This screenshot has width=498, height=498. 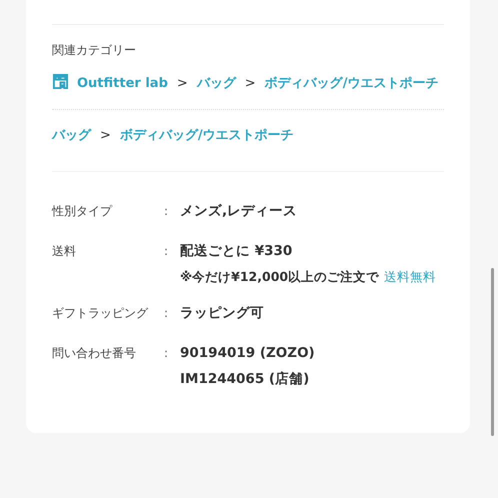 I want to click on detail-value: ラッピング可, so click(x=222, y=313).